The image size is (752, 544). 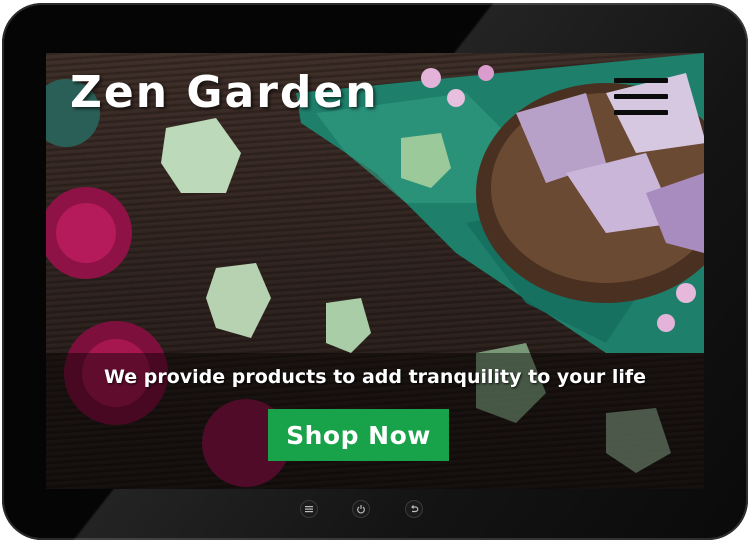 What do you see at coordinates (640, 96) in the screenshot?
I see `hamburger-menu-icon` at bounding box center [640, 96].